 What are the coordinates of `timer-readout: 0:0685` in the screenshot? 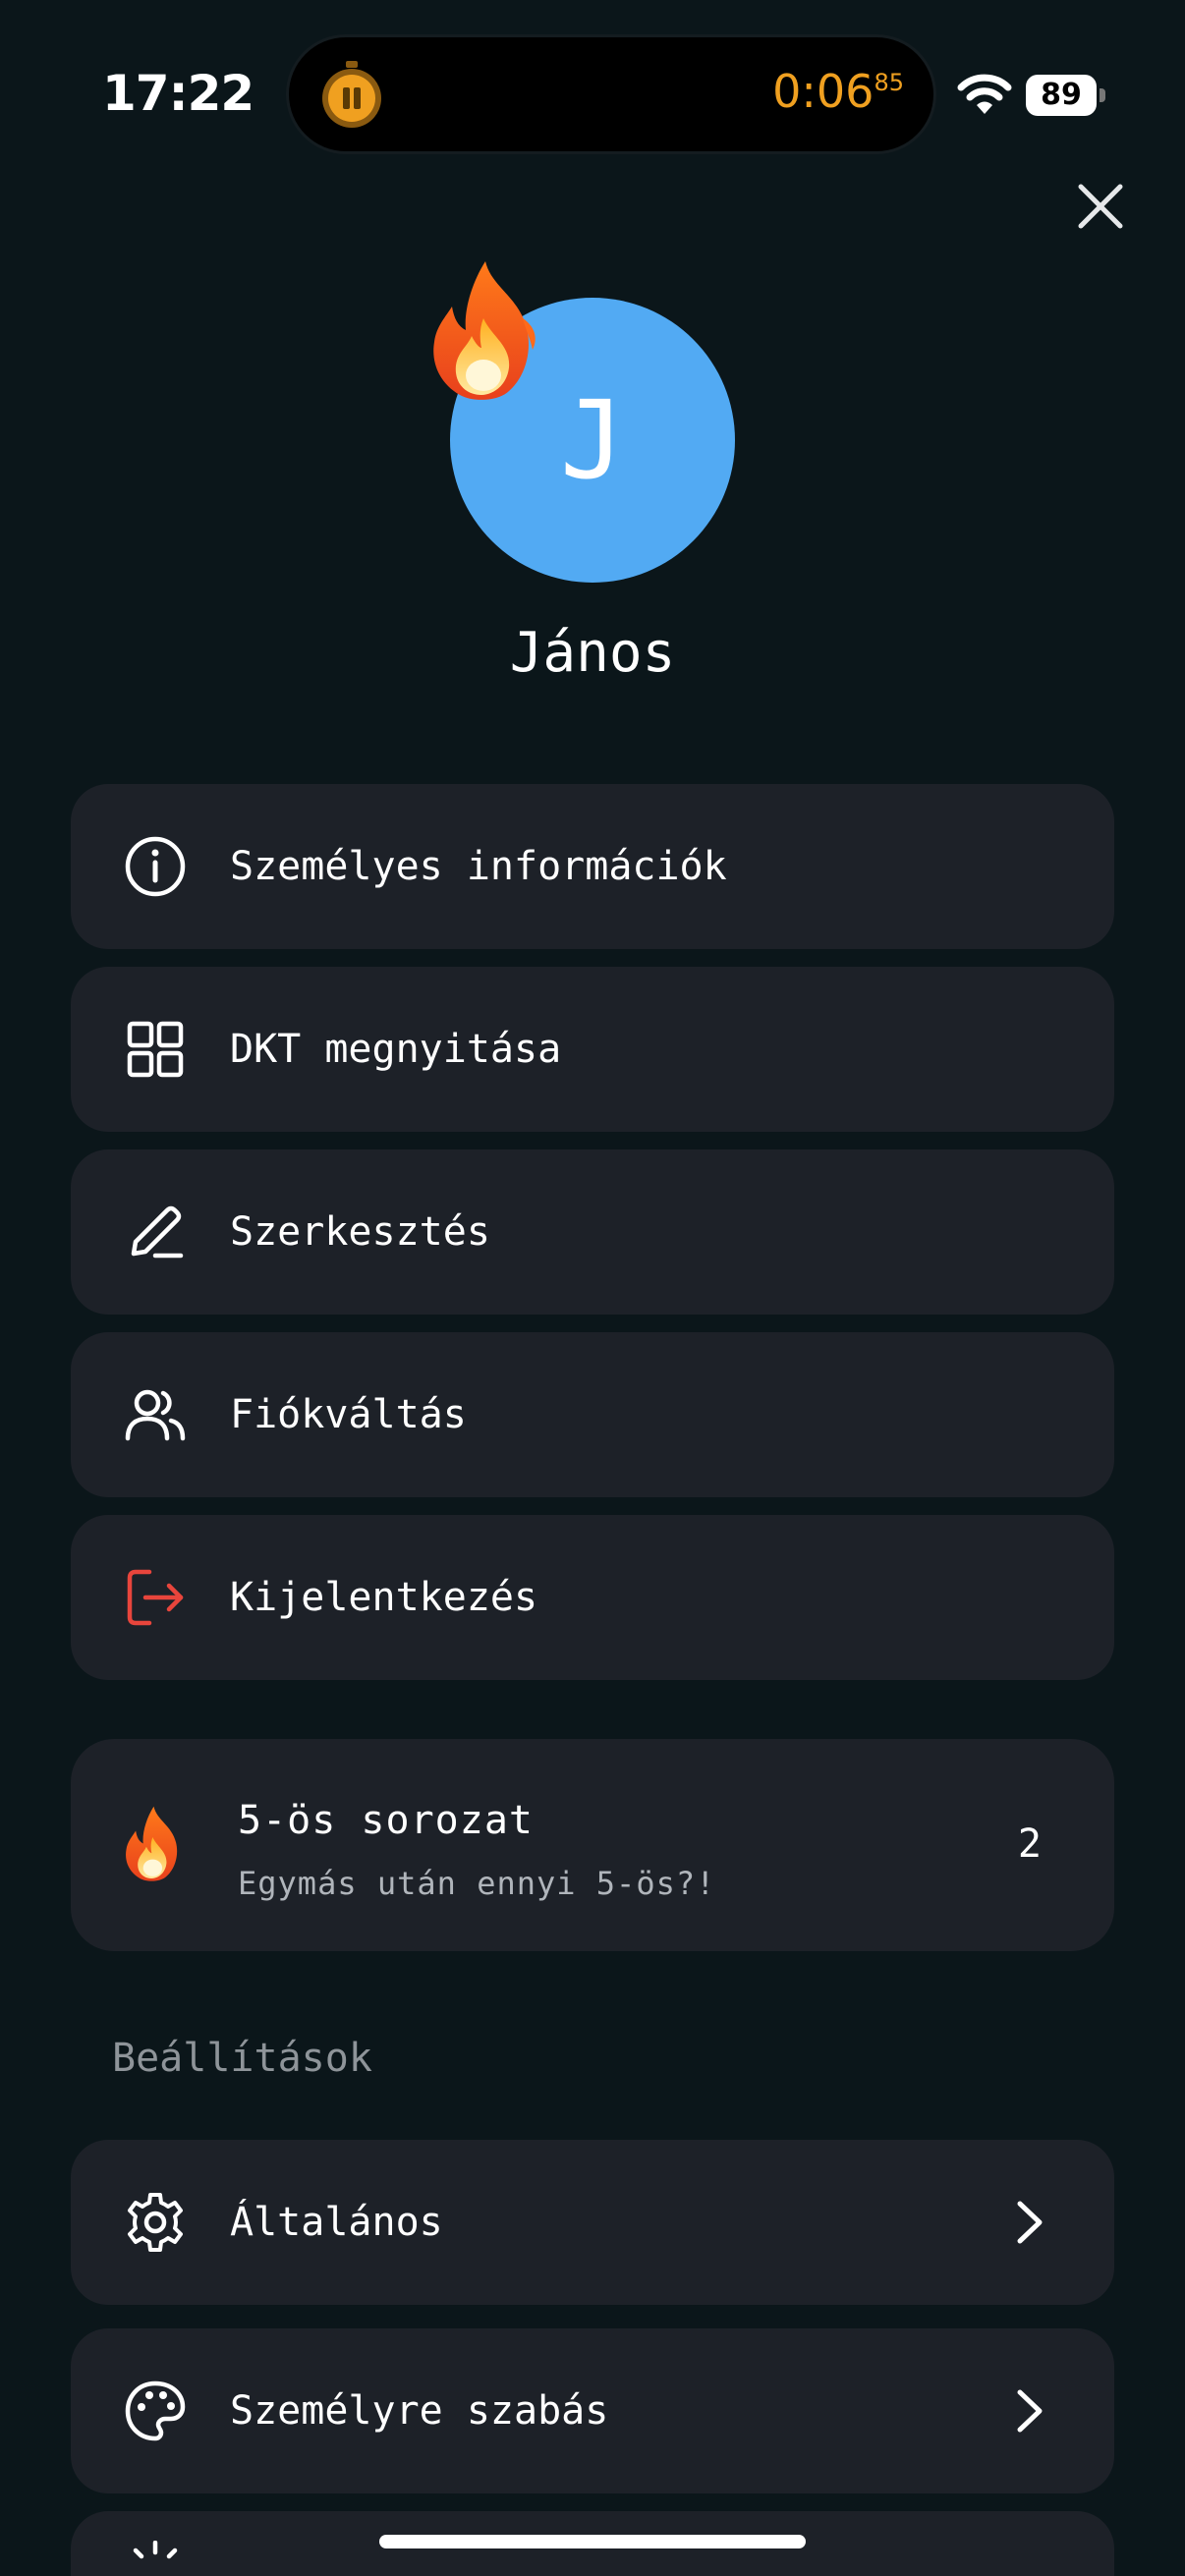 It's located at (838, 91).